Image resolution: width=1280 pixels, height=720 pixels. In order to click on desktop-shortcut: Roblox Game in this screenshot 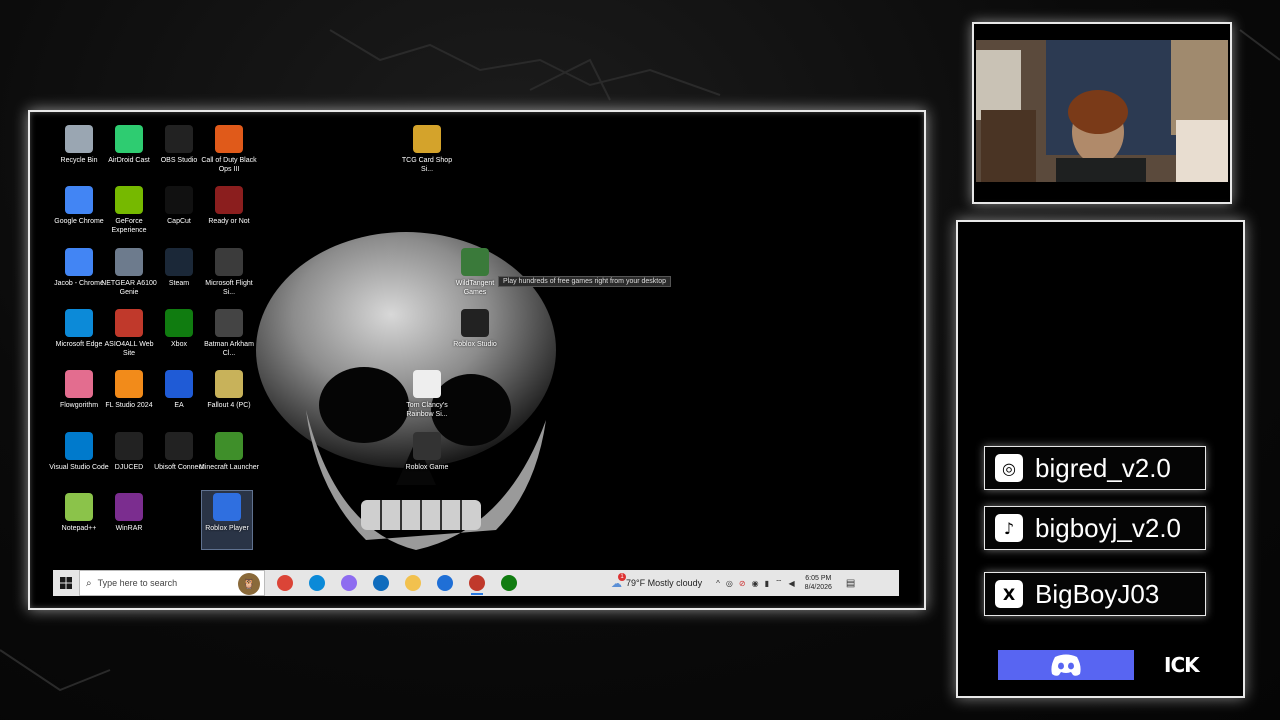, I will do `click(427, 459)`.